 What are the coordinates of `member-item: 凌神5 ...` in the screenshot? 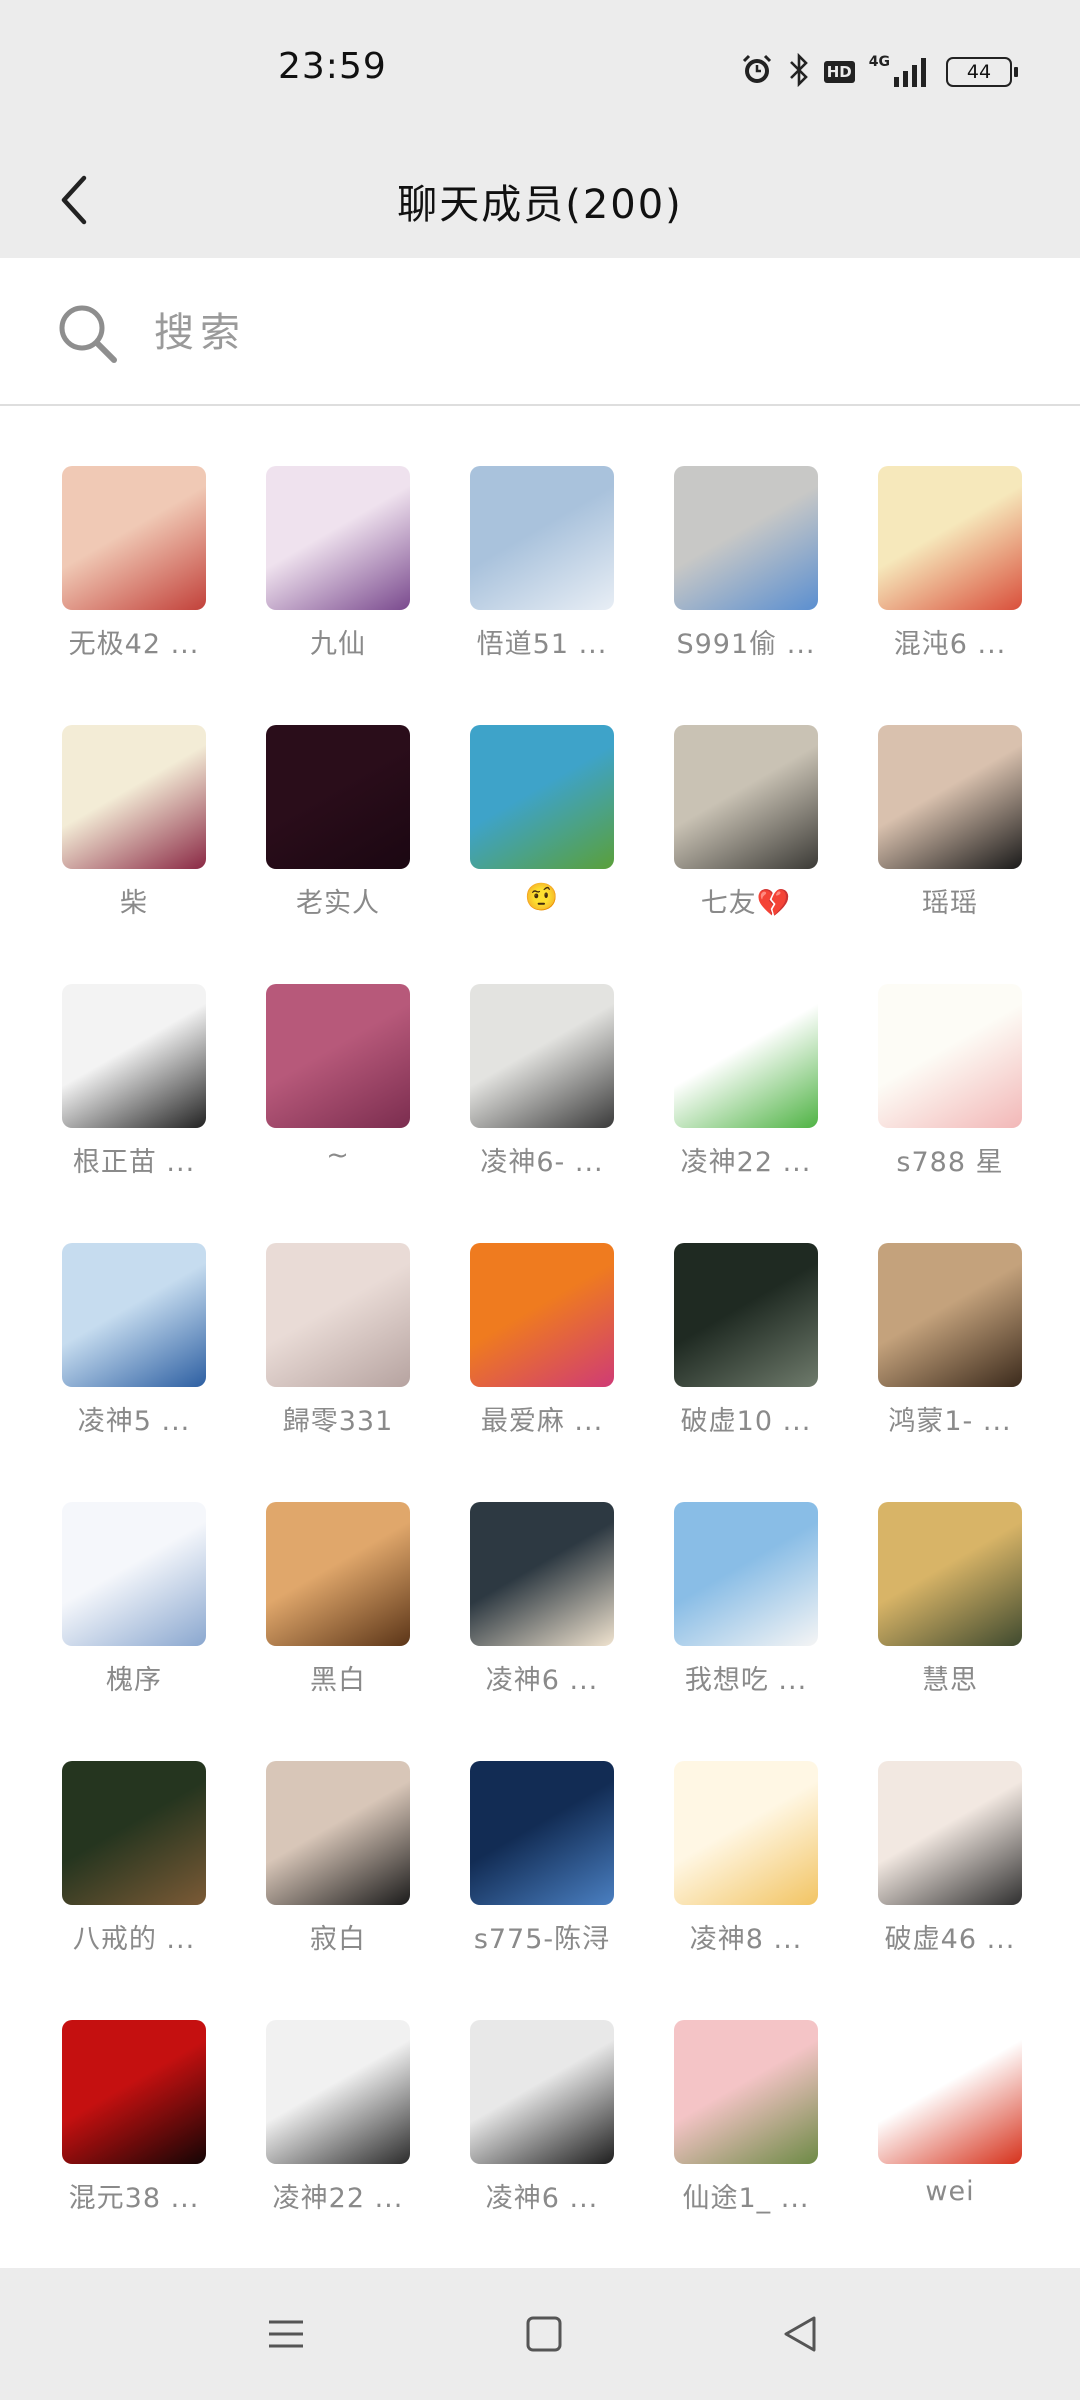 It's located at (134, 1372).